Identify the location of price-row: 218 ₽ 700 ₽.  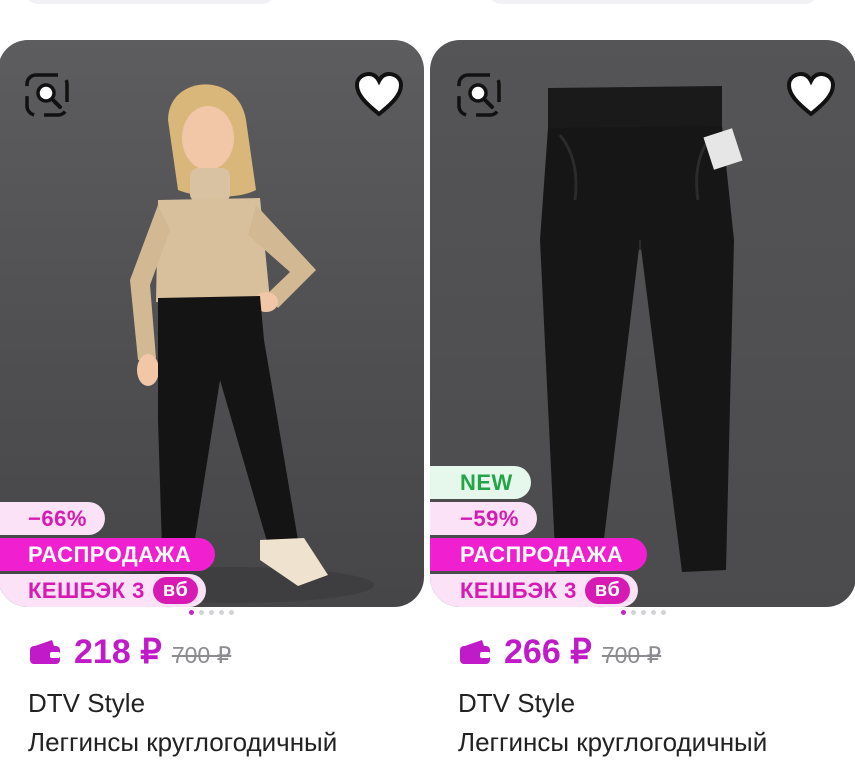
(129, 652).